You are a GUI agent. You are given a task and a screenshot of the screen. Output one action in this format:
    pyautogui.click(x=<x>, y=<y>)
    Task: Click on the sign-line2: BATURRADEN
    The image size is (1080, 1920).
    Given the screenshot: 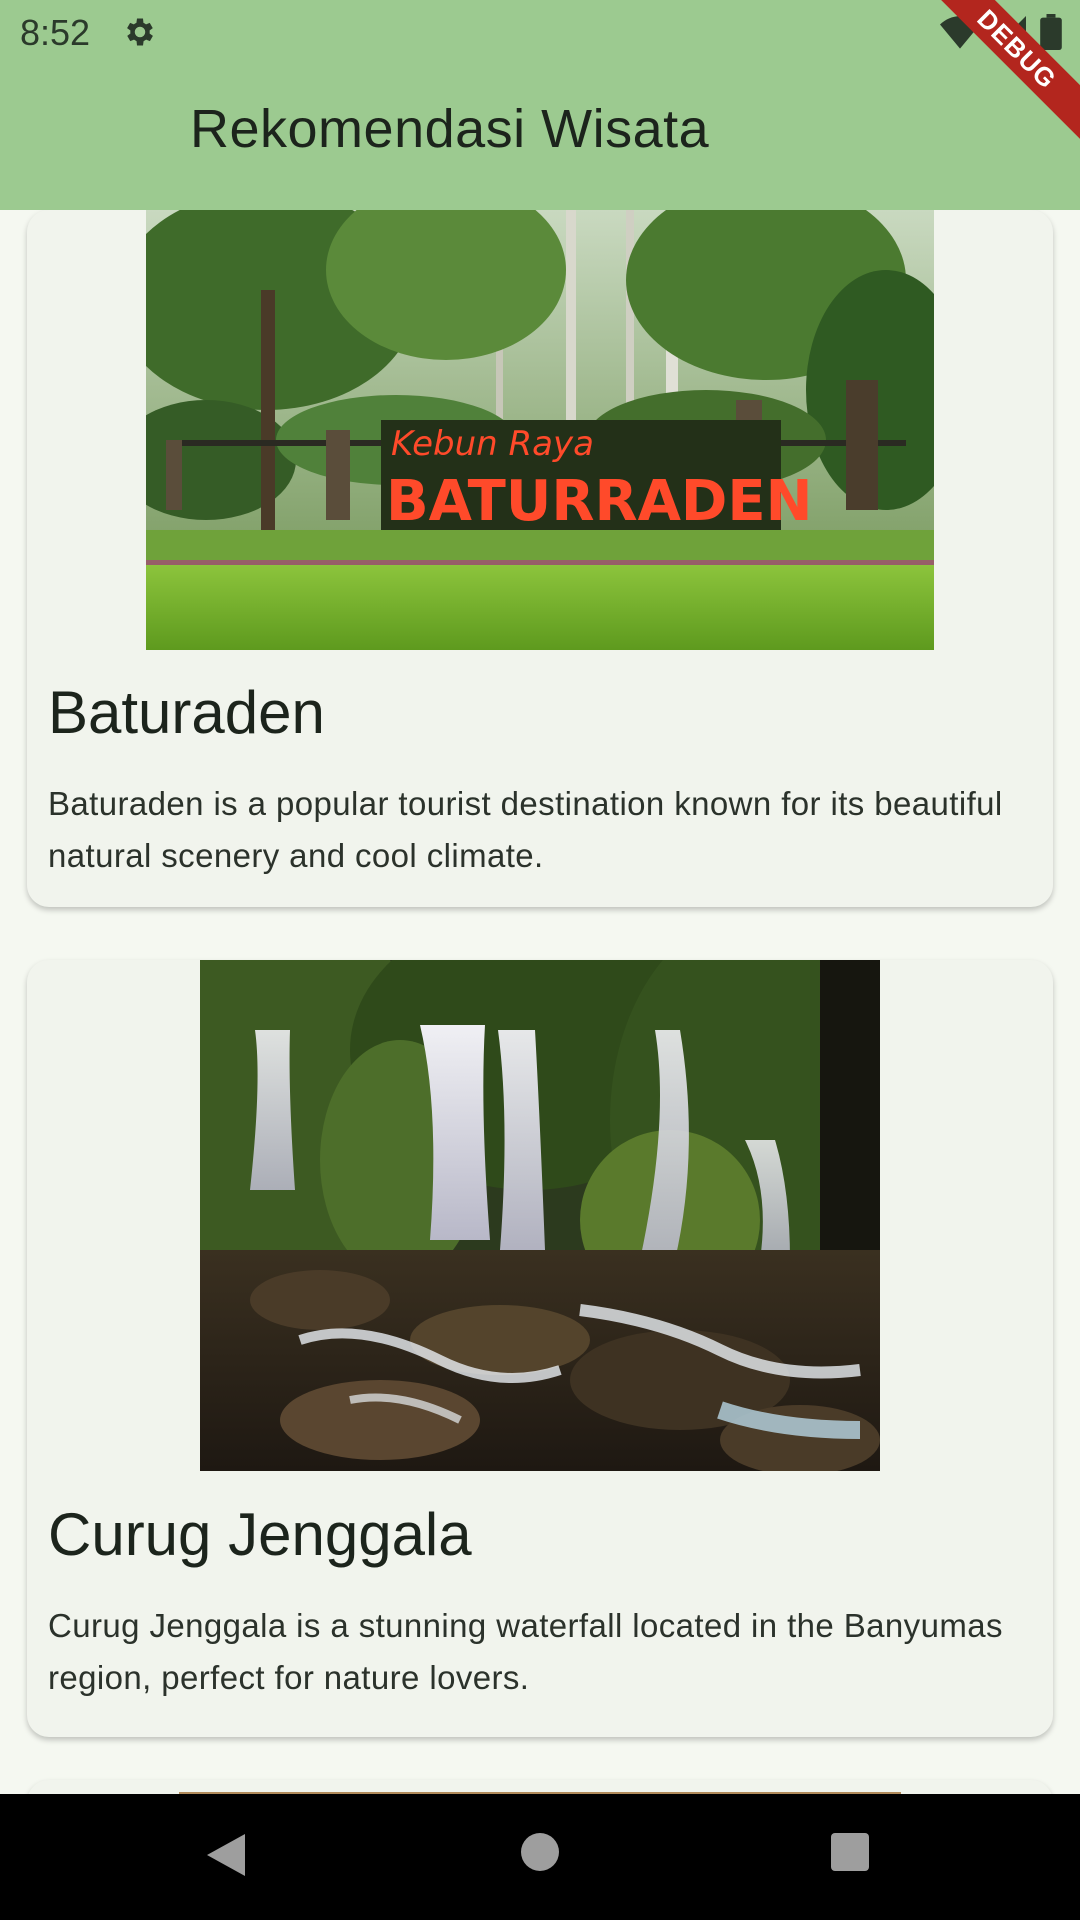 What is the action you would take?
    pyautogui.click(x=599, y=501)
    